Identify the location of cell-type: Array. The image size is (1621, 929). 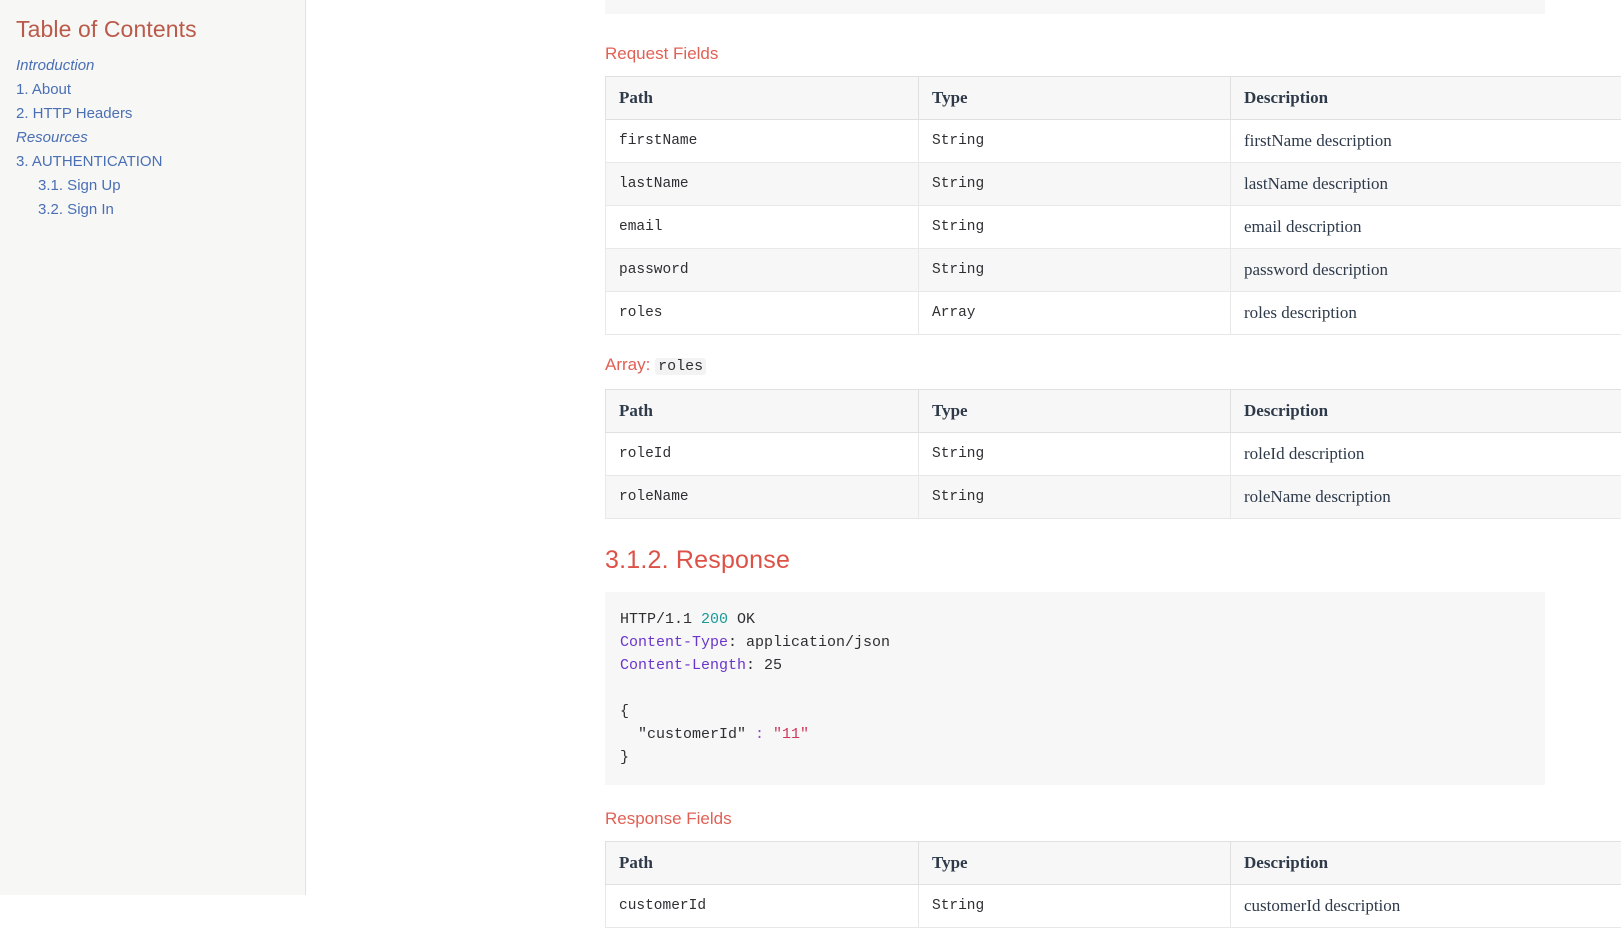
(1074, 313).